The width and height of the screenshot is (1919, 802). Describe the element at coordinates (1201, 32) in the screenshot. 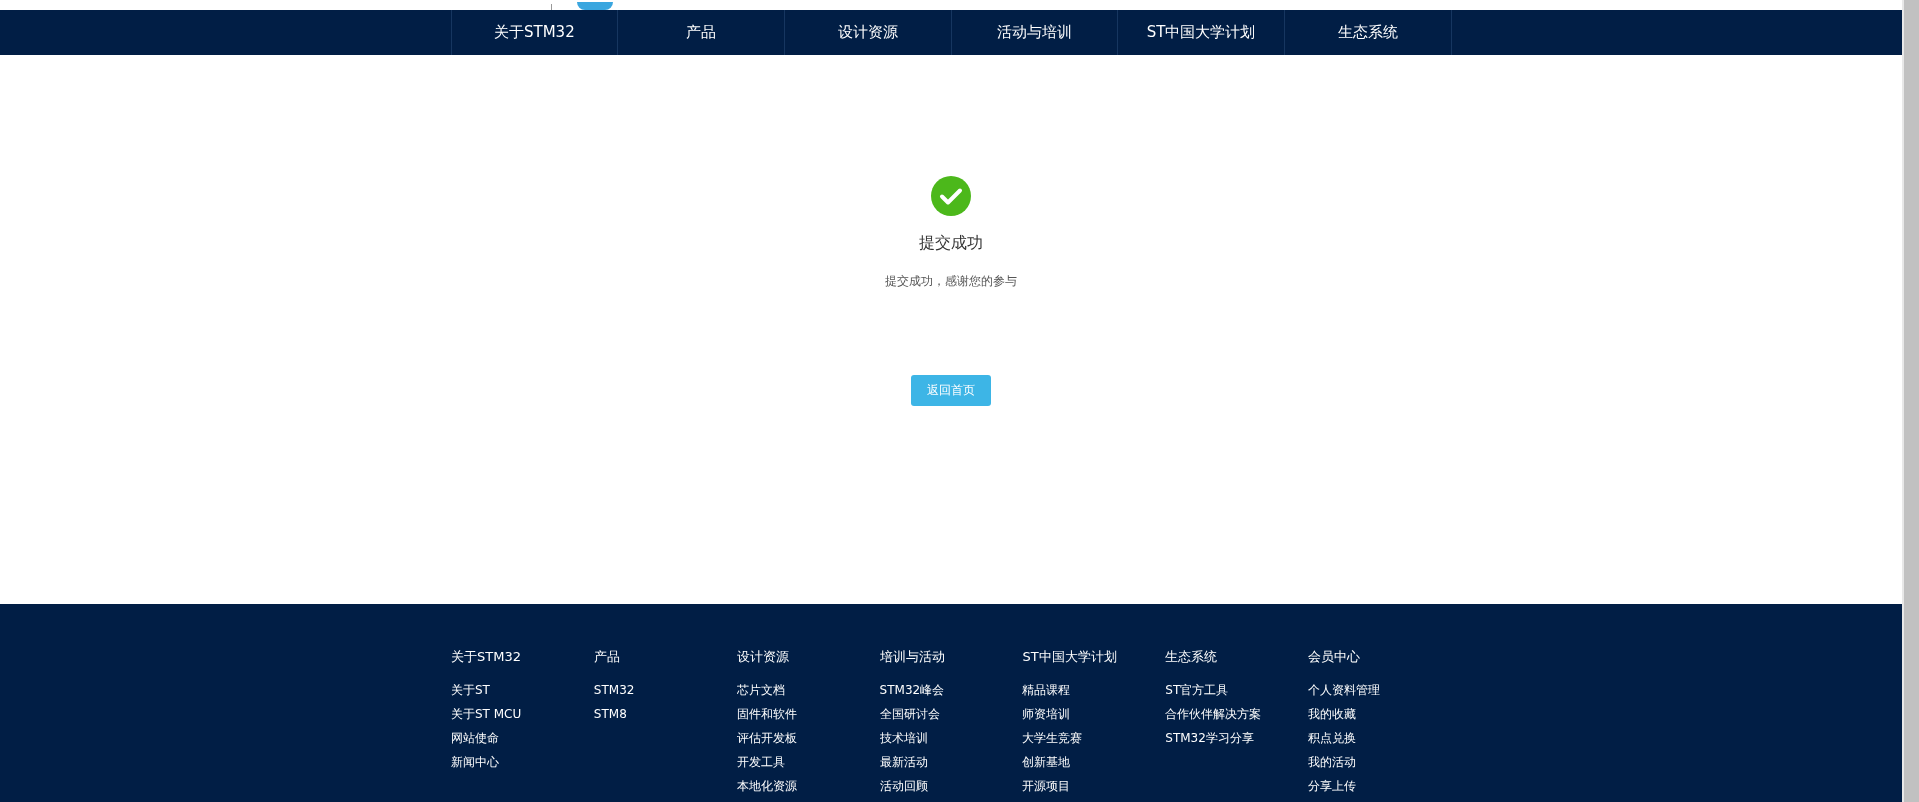

I see `nav-link: ST中国大学计划` at that location.